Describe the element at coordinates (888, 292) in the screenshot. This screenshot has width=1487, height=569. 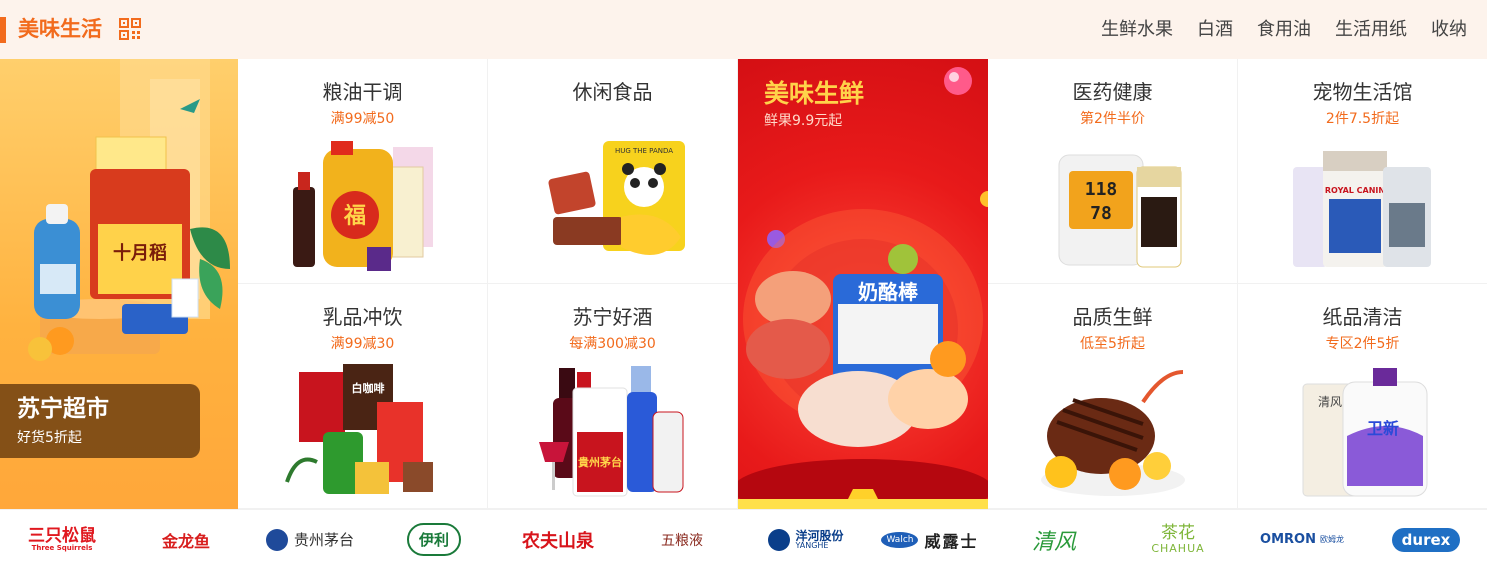
I see `package-label: 奶酪棒` at that location.